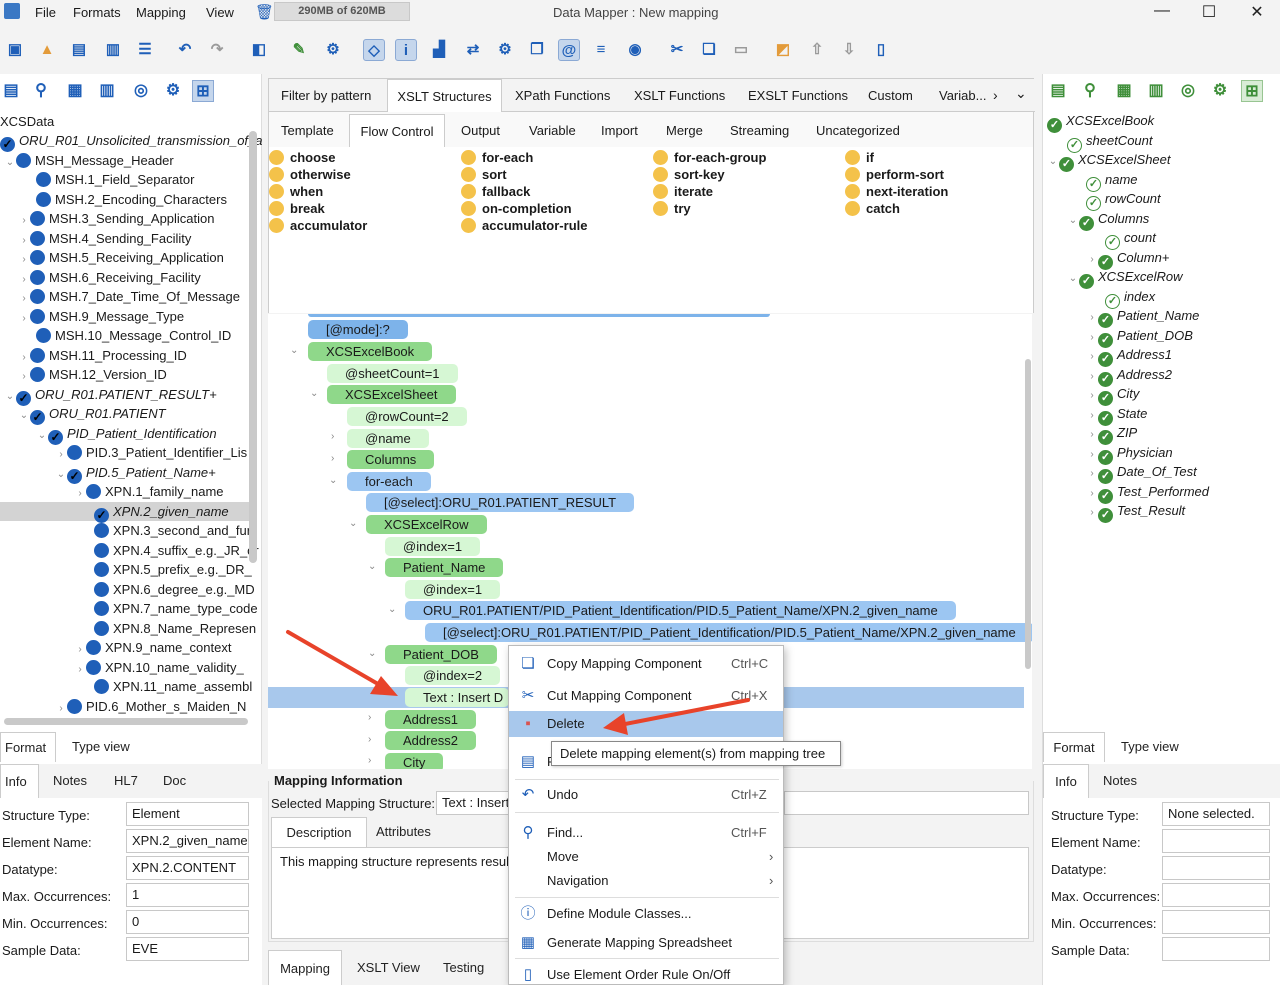  Describe the element at coordinates (333, 50) in the screenshot. I see `users-icon: ⚙` at that location.